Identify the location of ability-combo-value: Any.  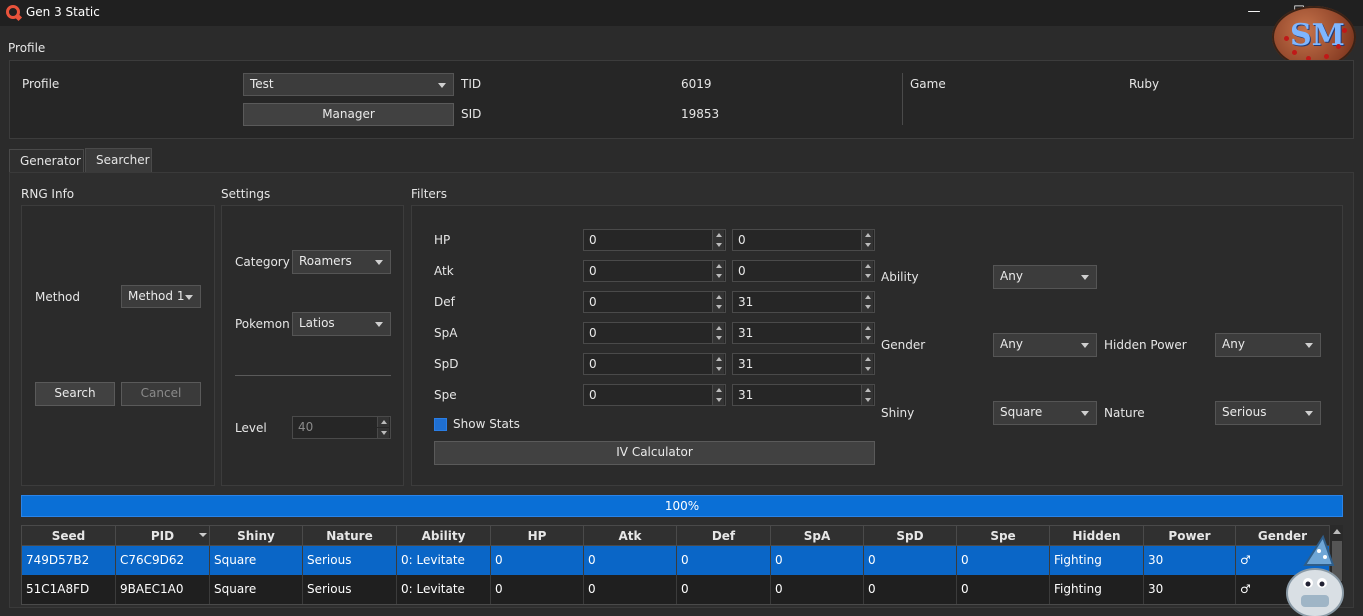
(1011, 276).